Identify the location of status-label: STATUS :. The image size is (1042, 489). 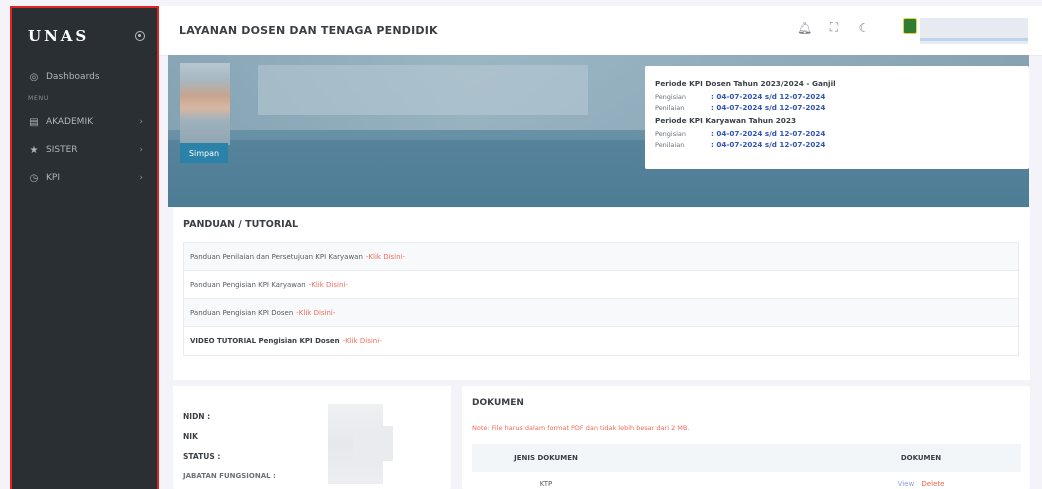
(202, 456).